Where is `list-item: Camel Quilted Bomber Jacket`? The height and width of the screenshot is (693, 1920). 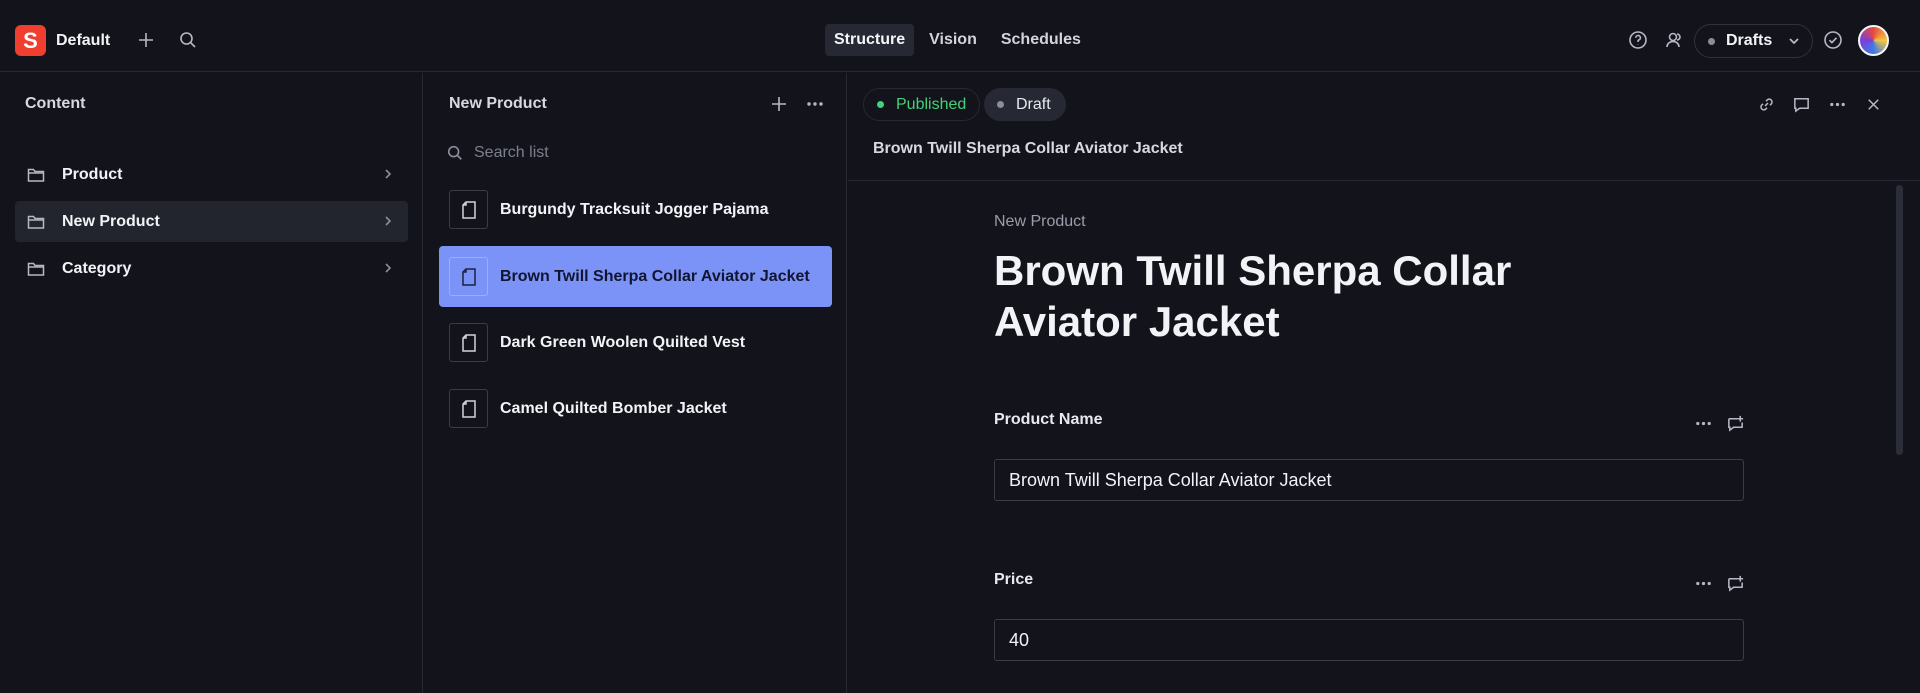
list-item: Camel Quilted Bomber Jacket is located at coordinates (635, 408).